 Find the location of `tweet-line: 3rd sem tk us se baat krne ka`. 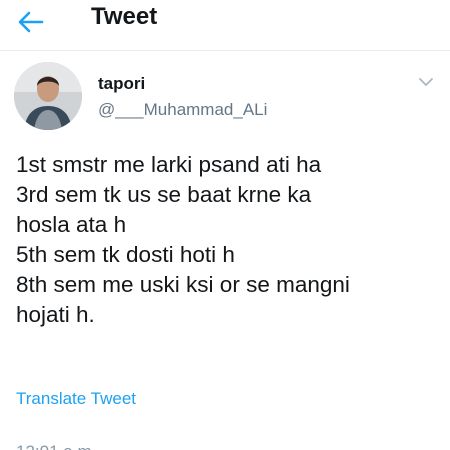

tweet-line: 3rd sem tk us se baat krne ka is located at coordinates (164, 194).